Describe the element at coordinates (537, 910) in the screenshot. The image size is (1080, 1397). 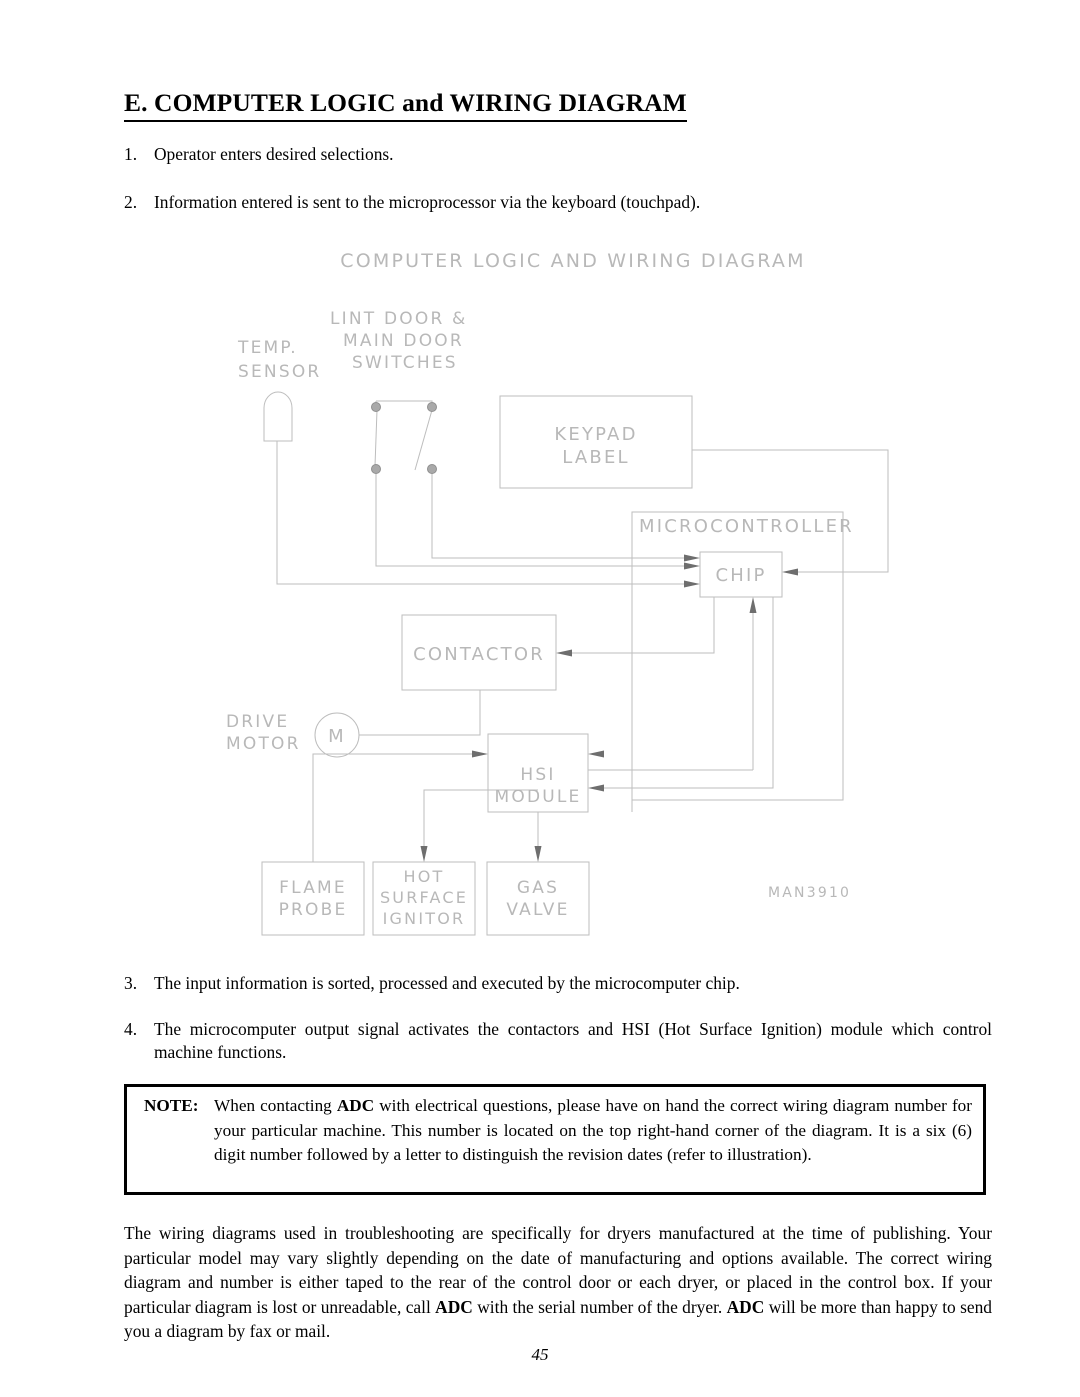
I see `gas-valve-label-line2: VALVE` at that location.